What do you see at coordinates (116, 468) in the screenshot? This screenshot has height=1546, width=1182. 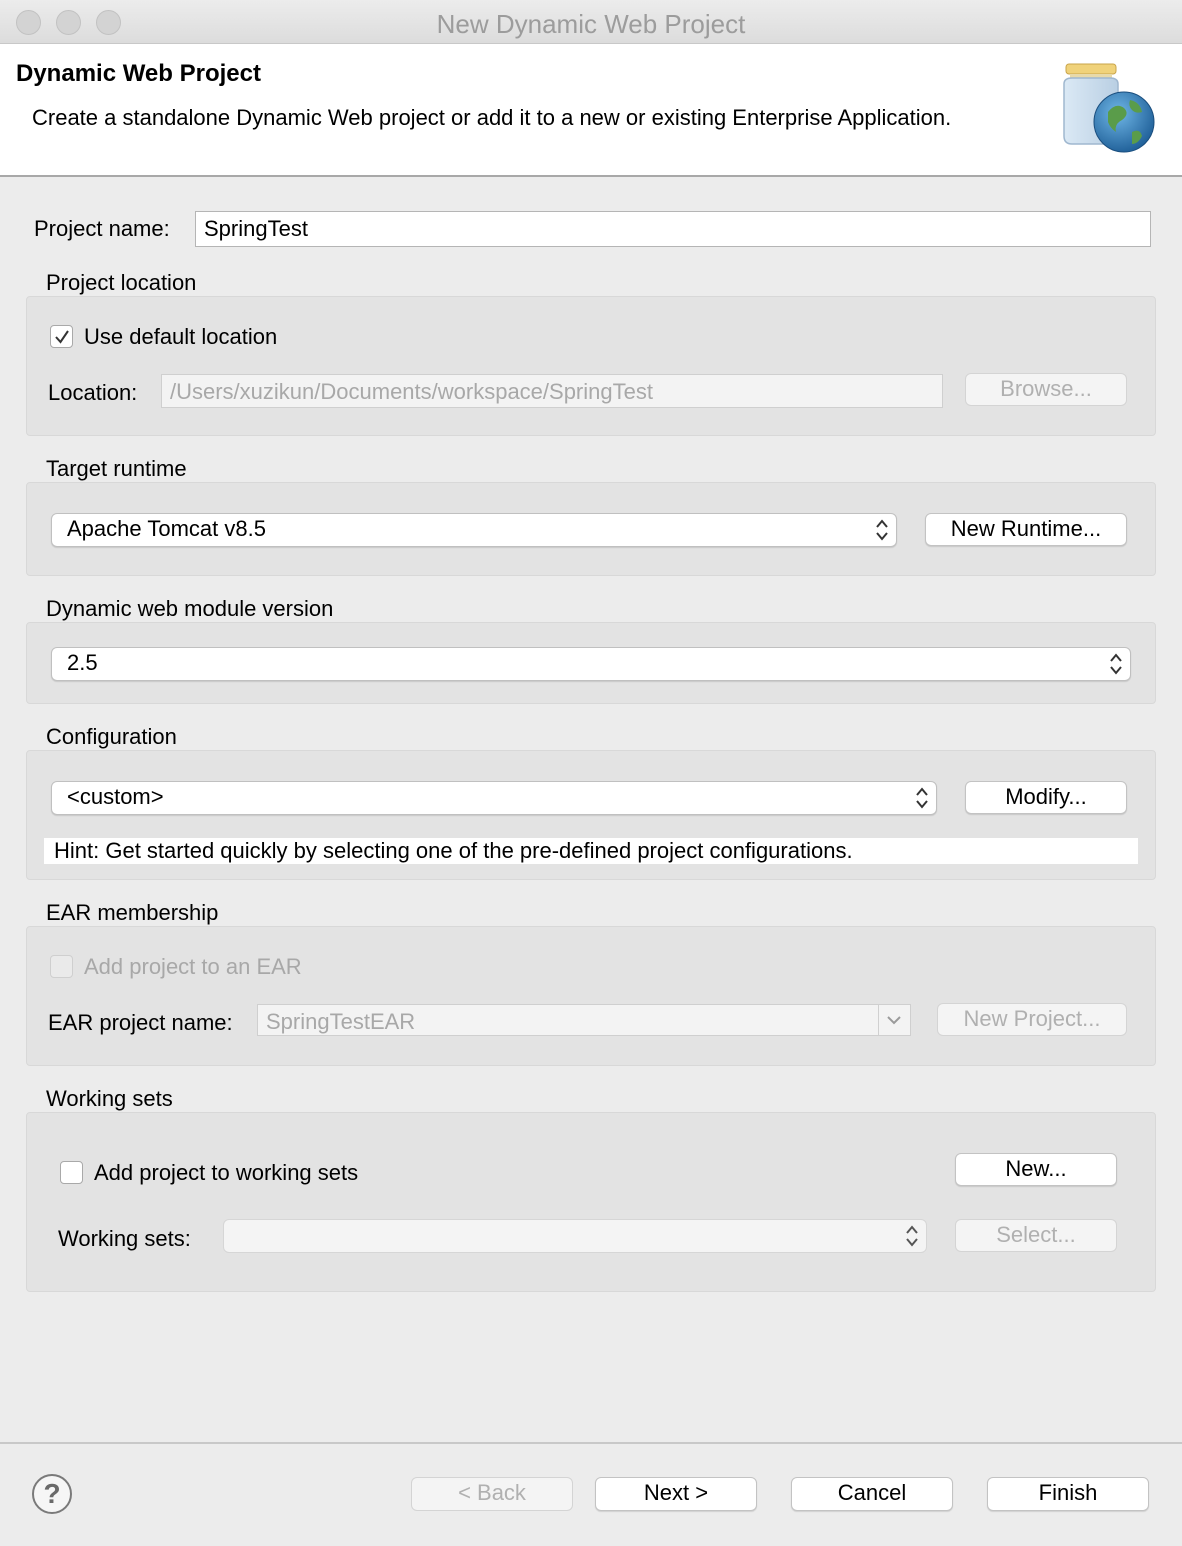 I see `target-runtime-section-title: Target runtime` at bounding box center [116, 468].